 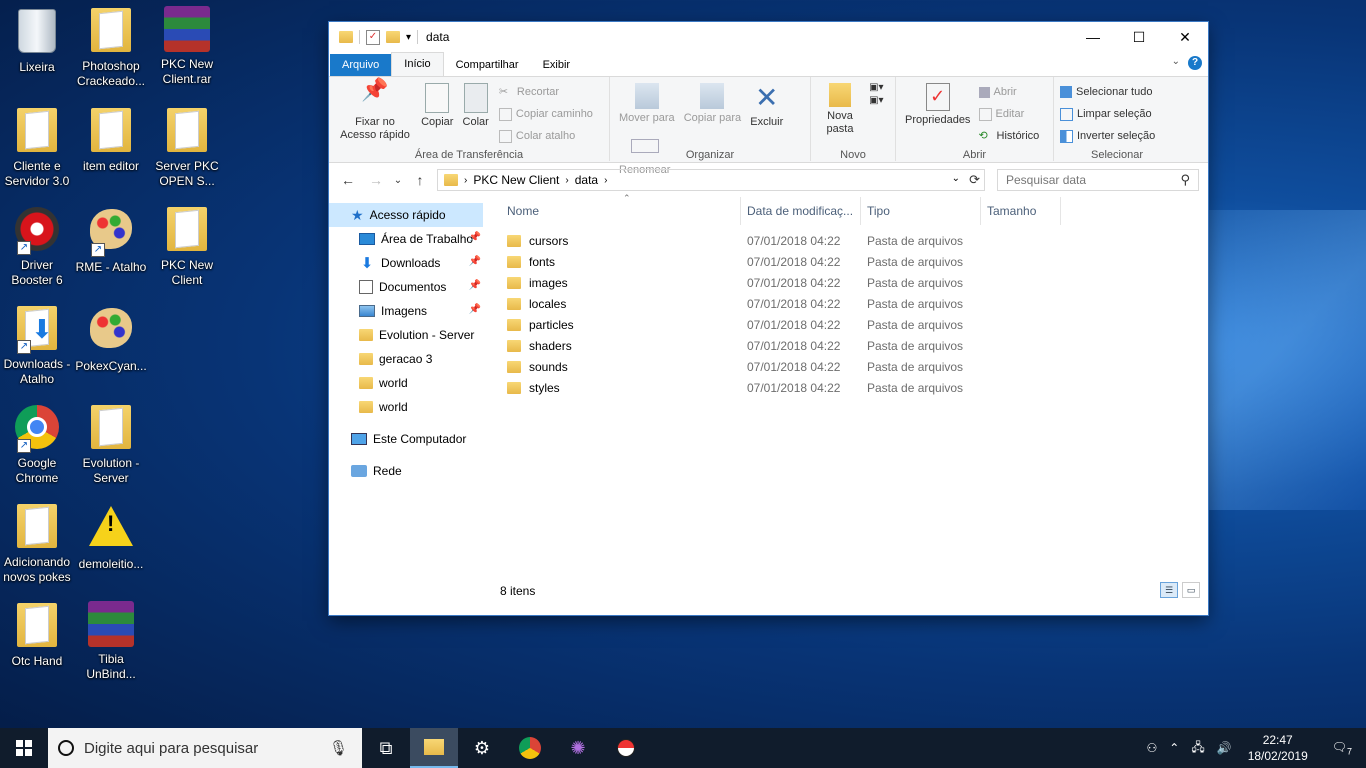 I want to click on clear-selection-button: Limpar seleção, so click(x=1117, y=114).